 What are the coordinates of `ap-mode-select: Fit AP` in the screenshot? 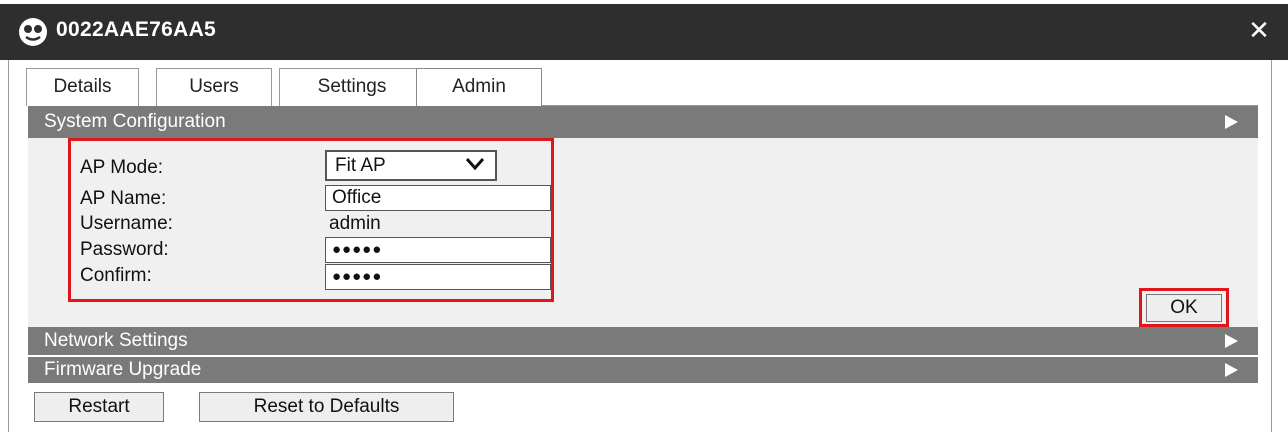 It's located at (411, 165).